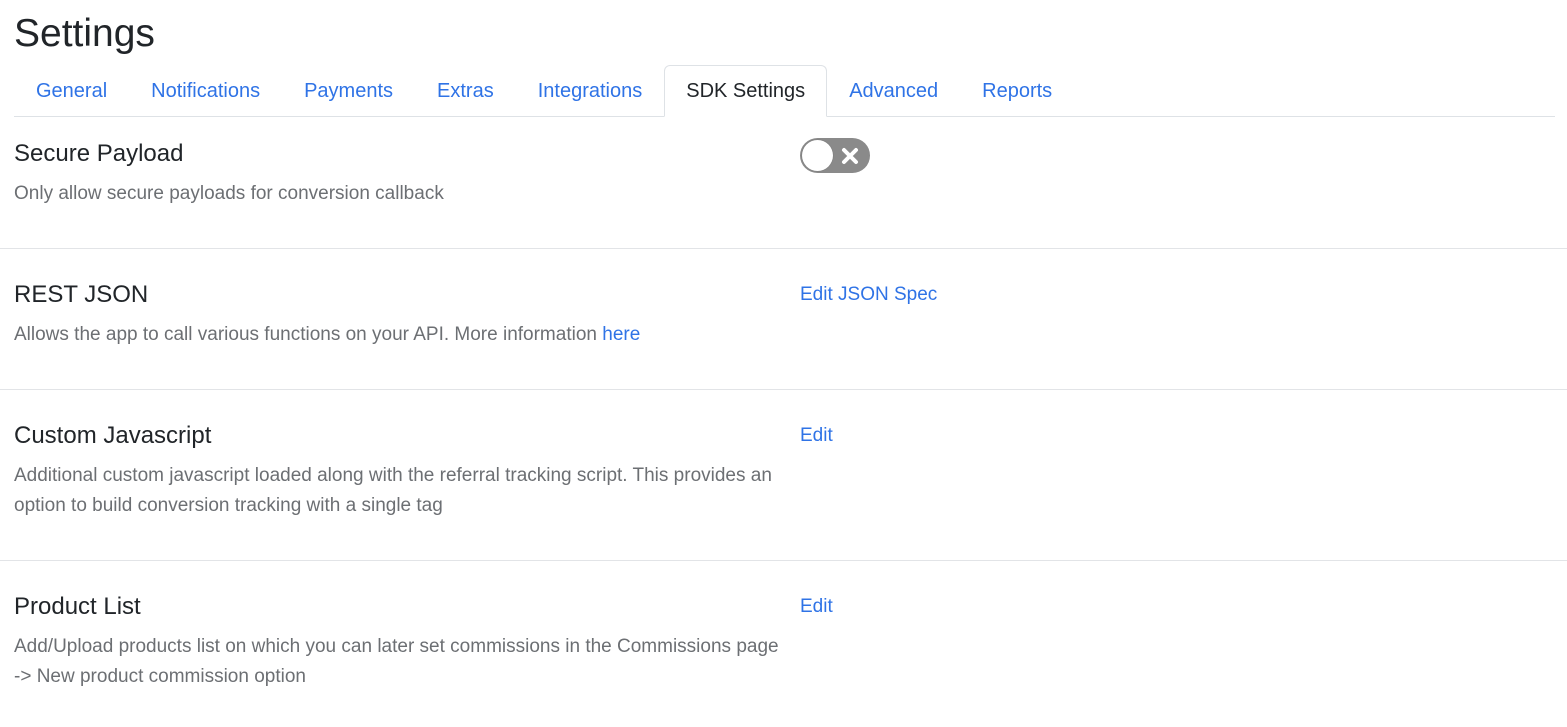 Image resolution: width=1567 pixels, height=727 pixels. I want to click on tab-integrations: Integrations, so click(590, 91).